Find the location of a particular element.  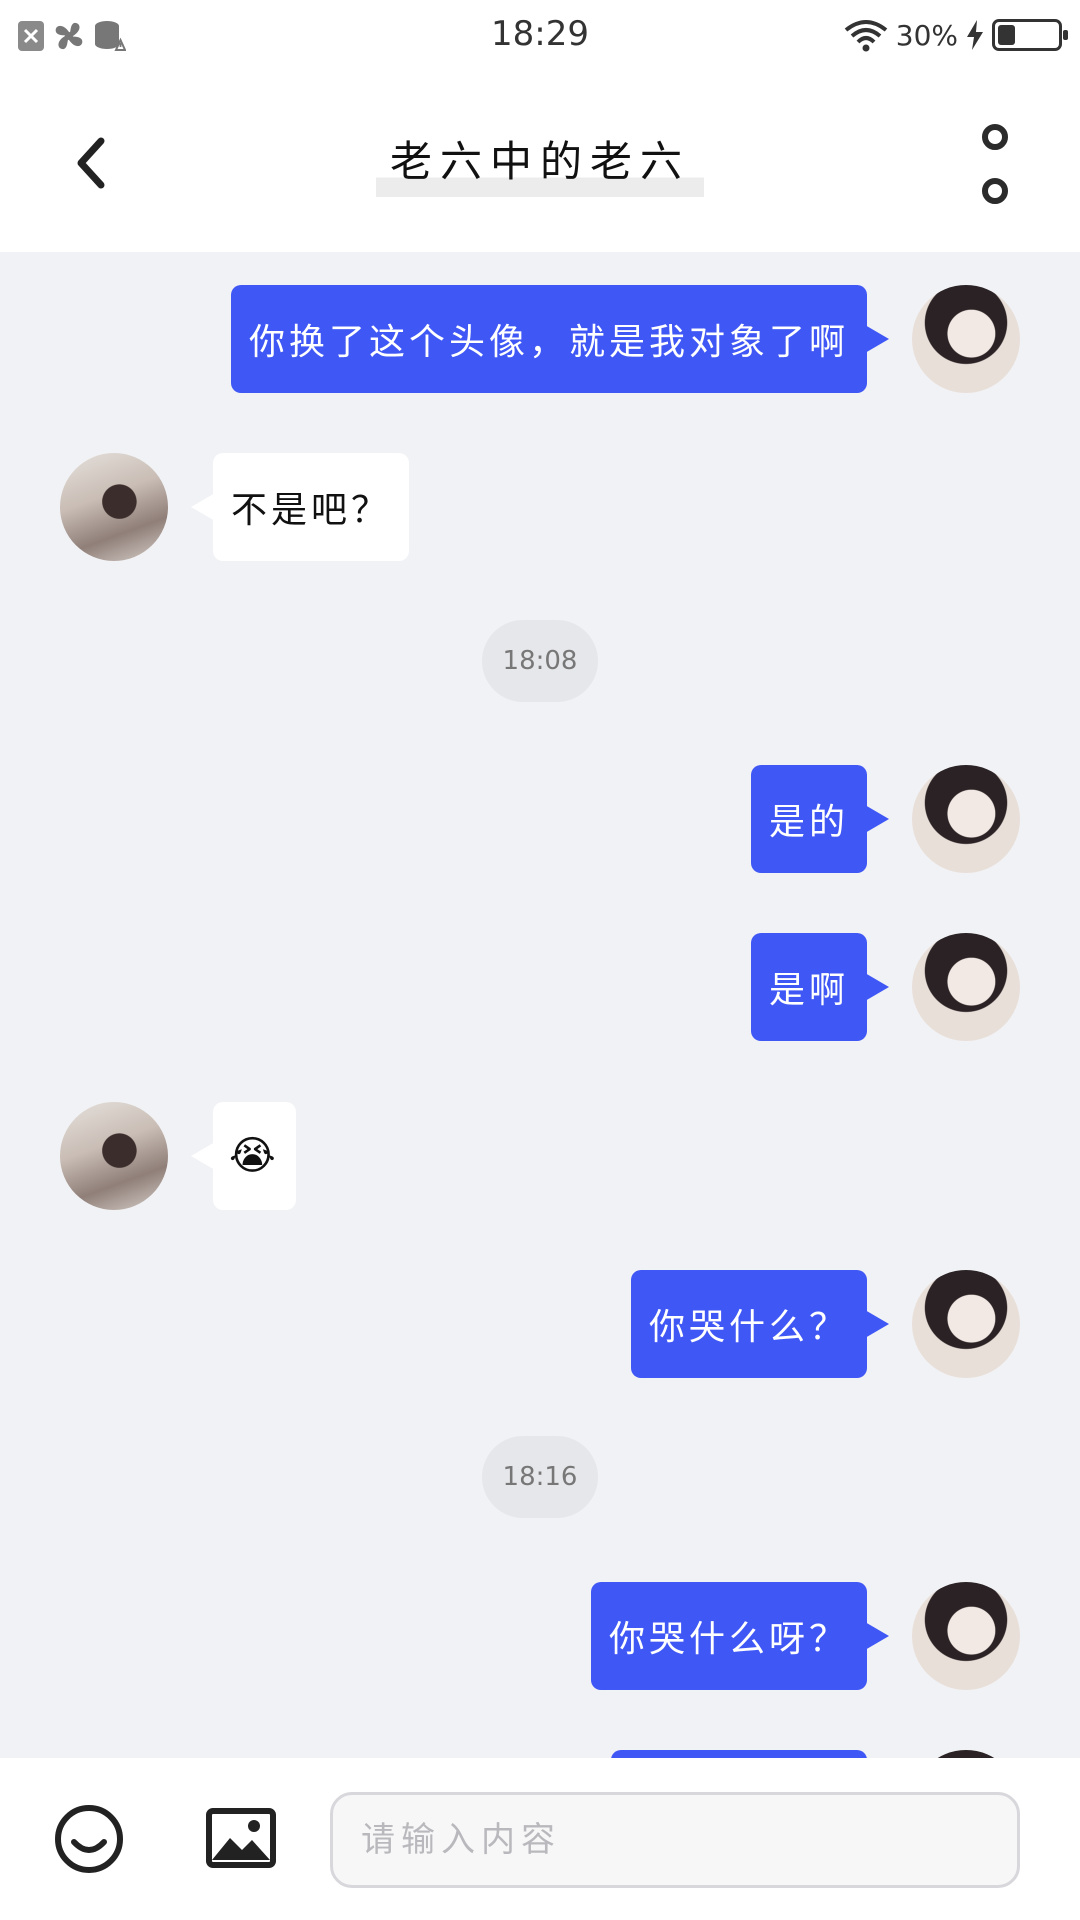

input-bar is located at coordinates (540, 1839).